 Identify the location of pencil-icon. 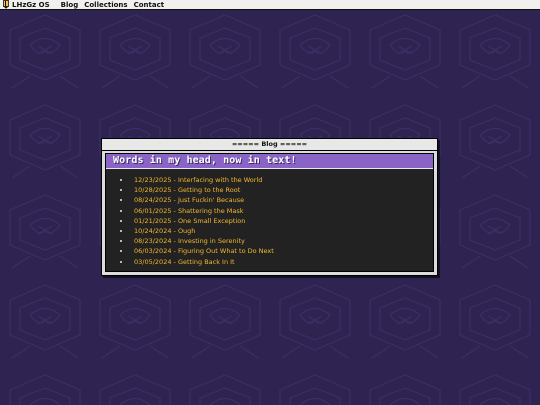
(5, 5).